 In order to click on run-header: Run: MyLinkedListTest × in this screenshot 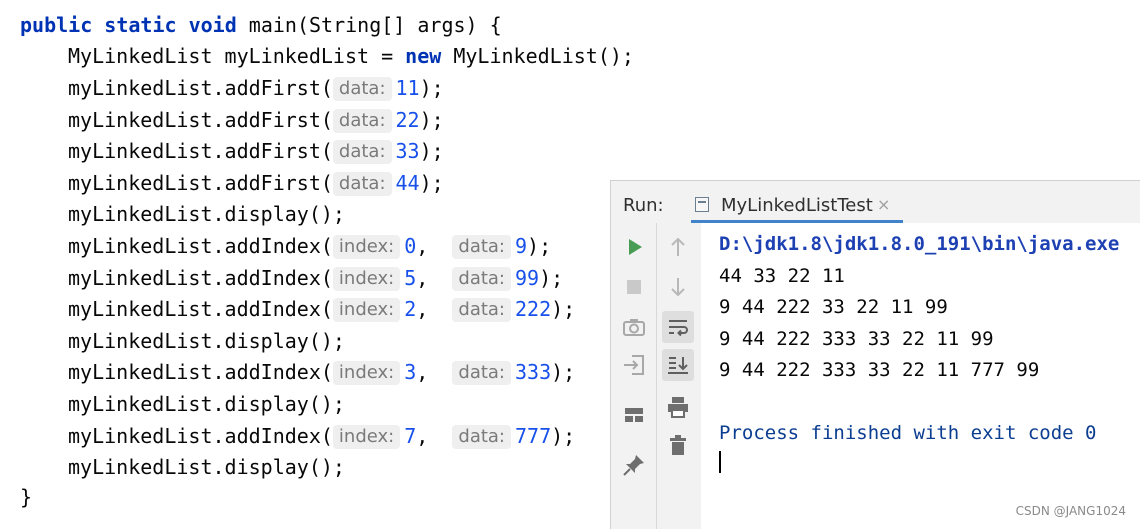, I will do `click(875, 202)`.